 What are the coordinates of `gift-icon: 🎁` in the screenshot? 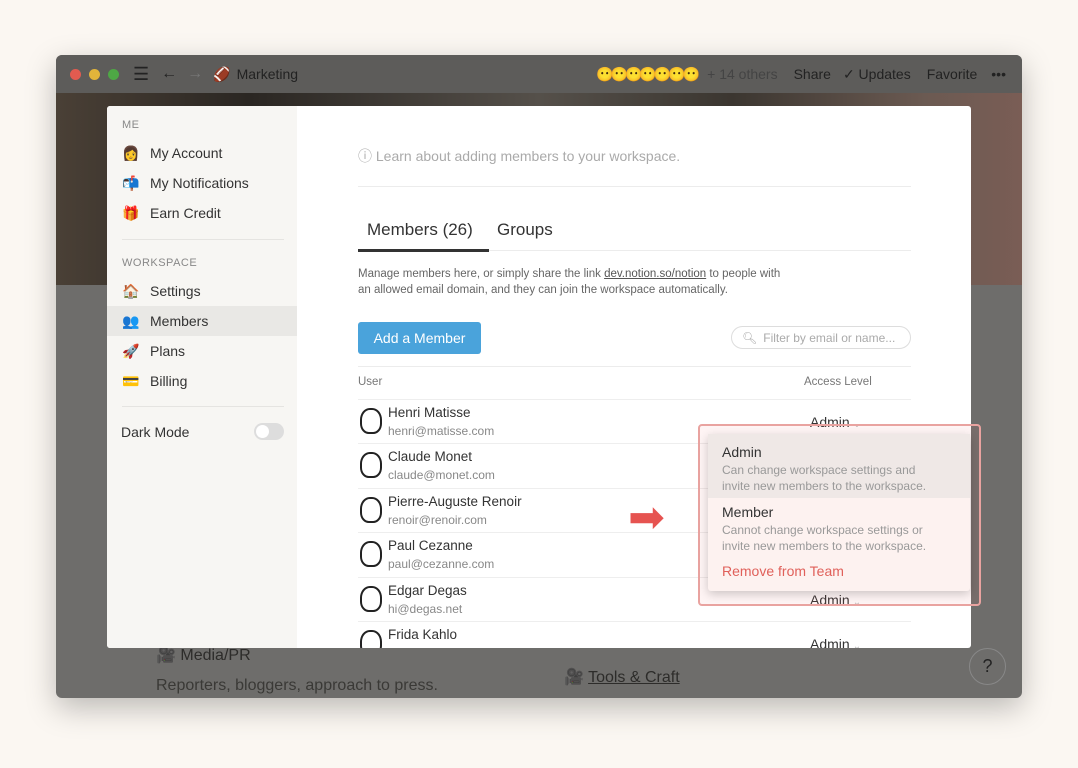 It's located at (131, 212).